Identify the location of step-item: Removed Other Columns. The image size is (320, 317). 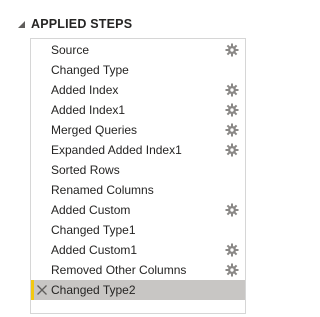
(138, 270).